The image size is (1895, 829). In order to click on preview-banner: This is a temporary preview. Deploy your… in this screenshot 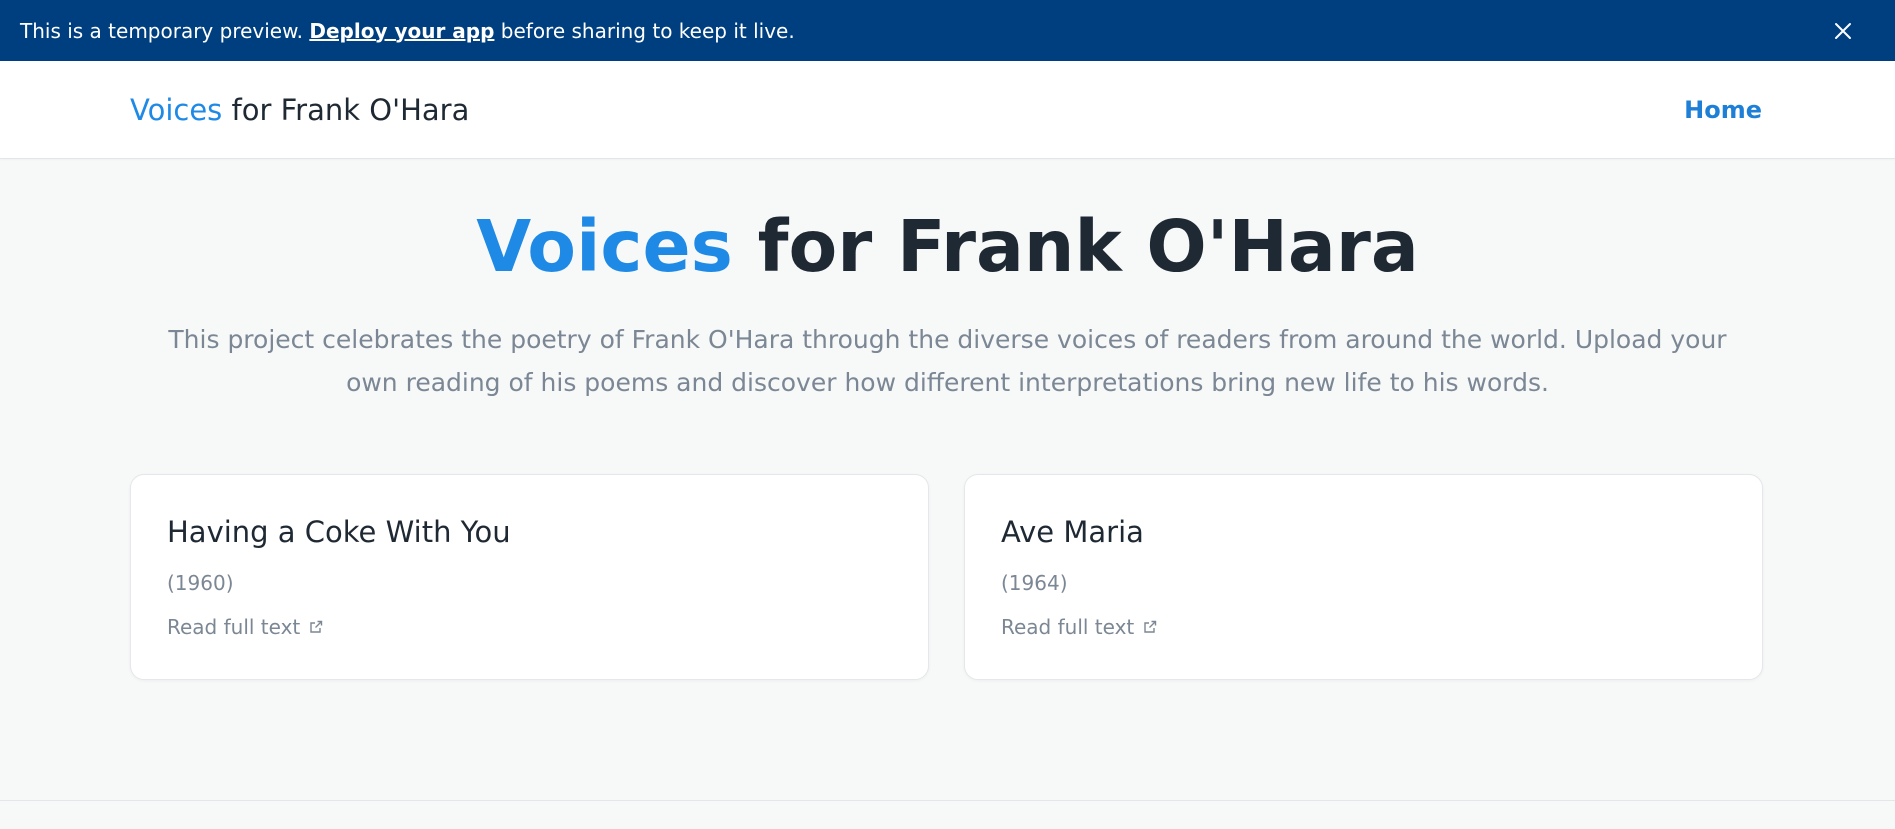, I will do `click(947, 30)`.